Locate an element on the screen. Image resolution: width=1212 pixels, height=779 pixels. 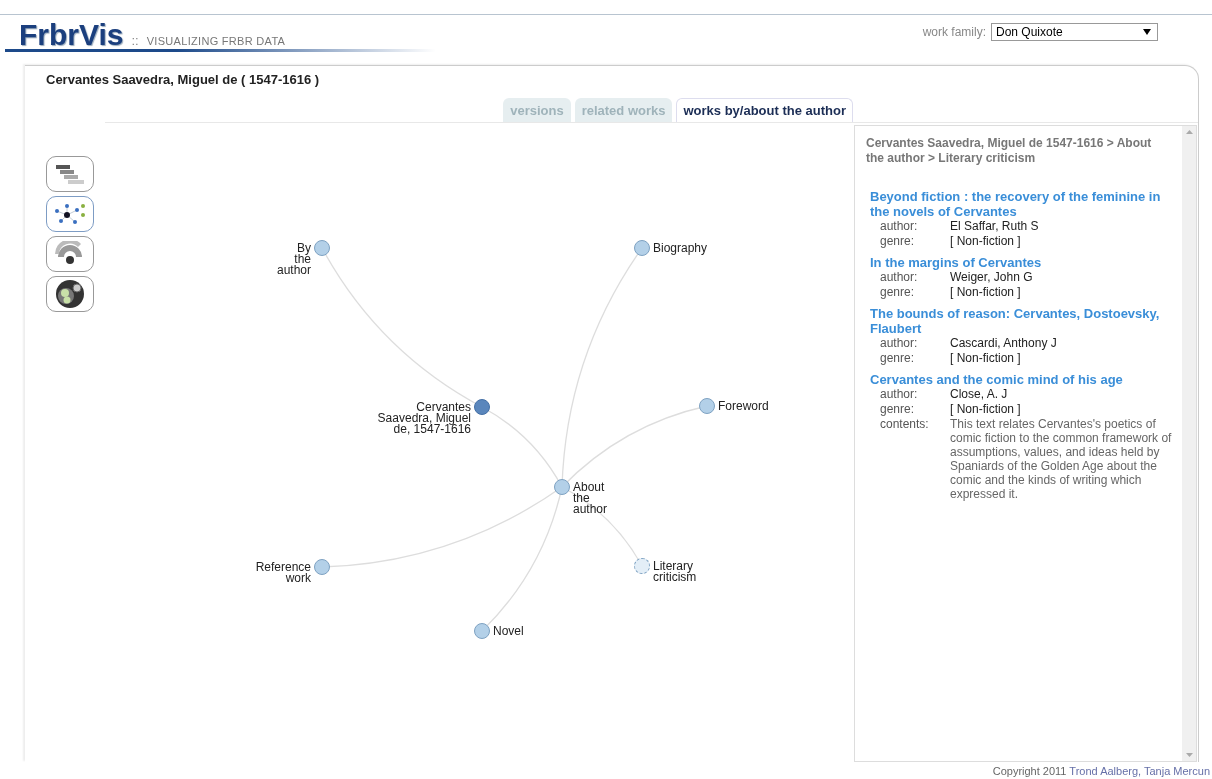
work-title-link: Beyond fiction : the recovery of the feminine in the novels of Cervantes is located at coordinates (1021, 204).